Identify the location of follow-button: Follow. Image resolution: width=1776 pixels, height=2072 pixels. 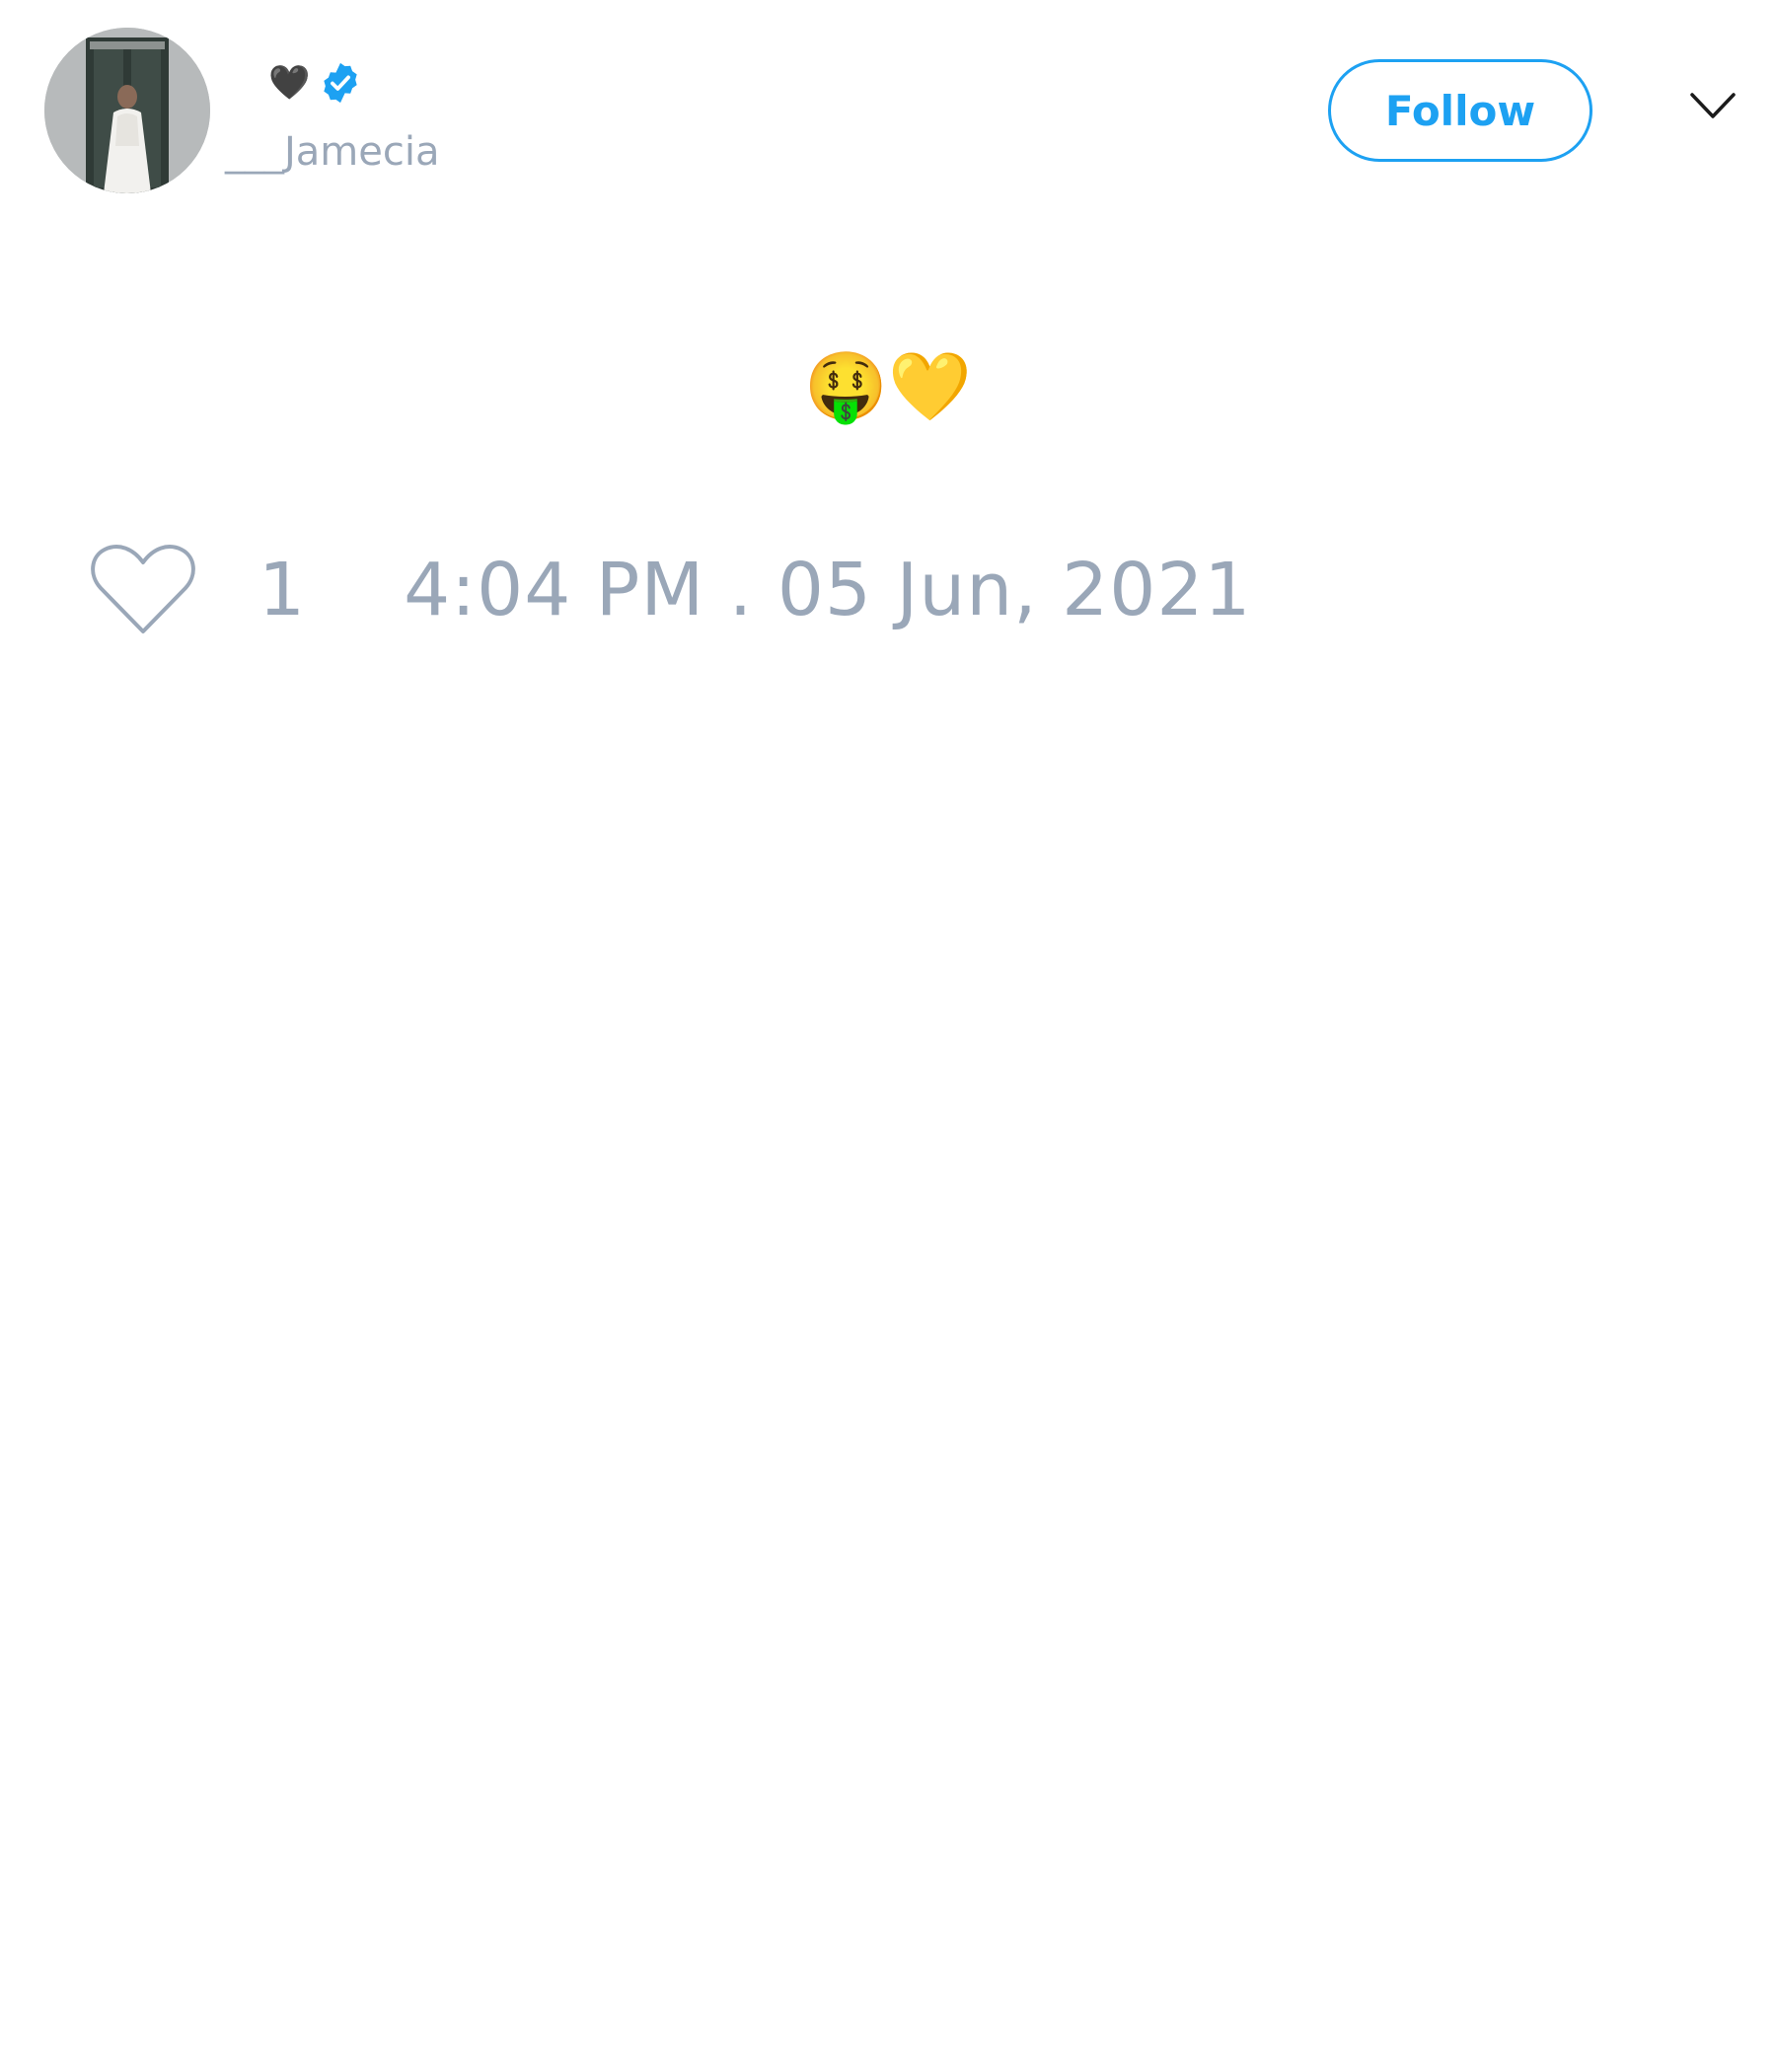
(1460, 111).